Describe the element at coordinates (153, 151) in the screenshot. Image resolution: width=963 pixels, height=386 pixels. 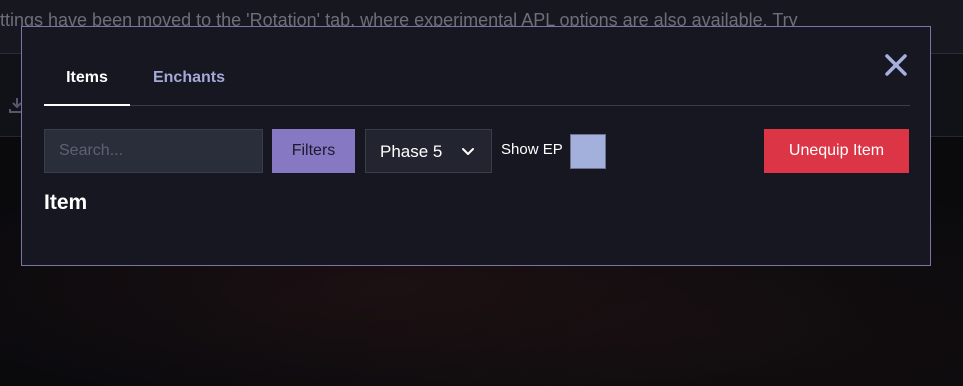
I see `search-input` at that location.